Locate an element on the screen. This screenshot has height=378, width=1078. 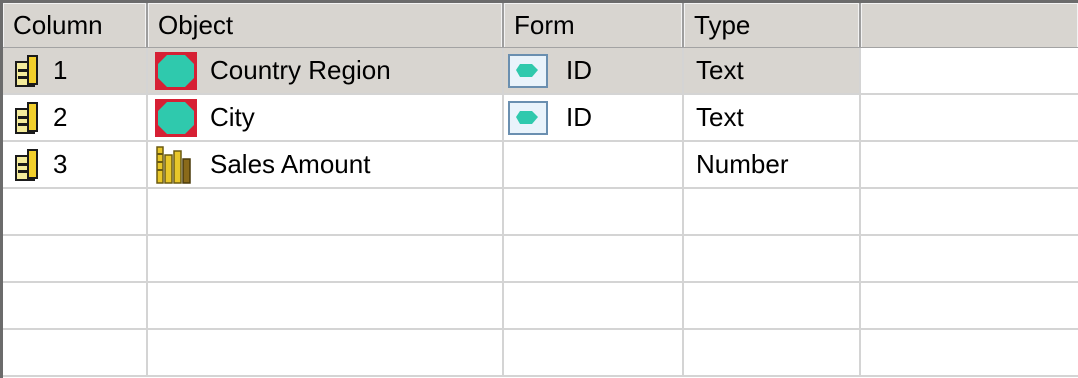
object-cell: Sales Amount is located at coordinates (326, 164).